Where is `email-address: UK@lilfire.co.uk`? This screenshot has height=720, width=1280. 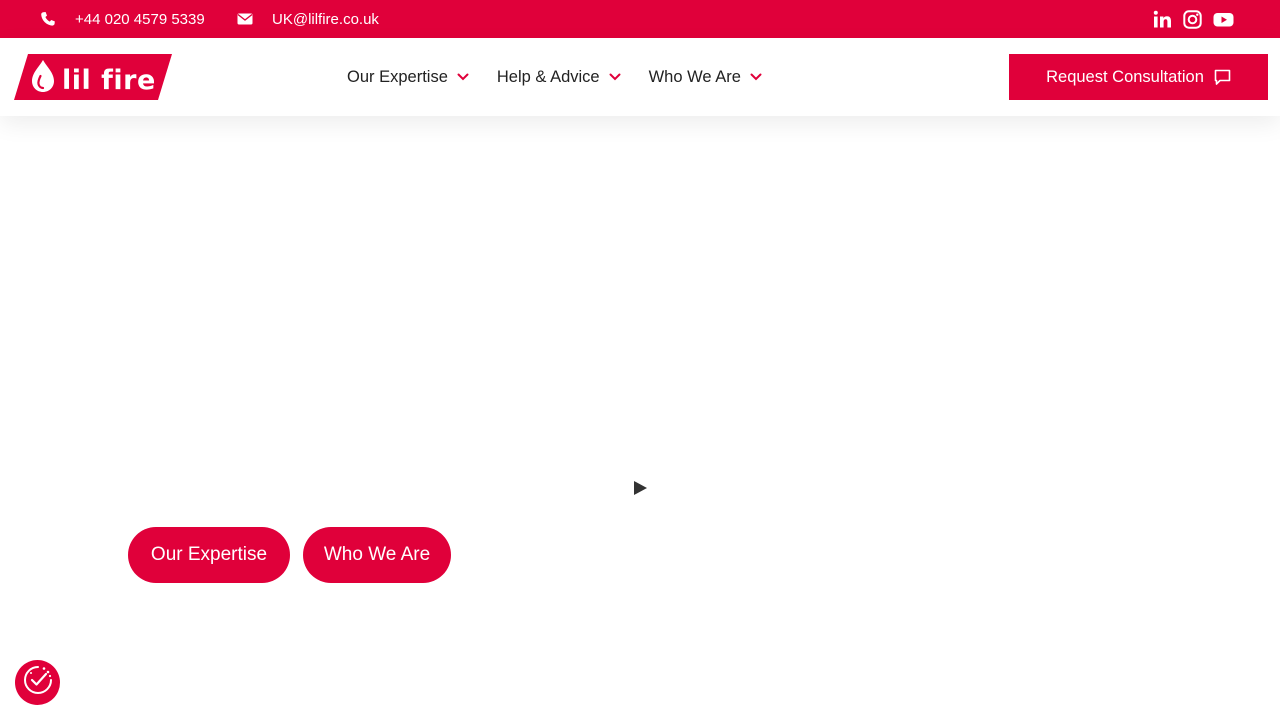
email-address: UK@lilfire.co.uk is located at coordinates (325, 19).